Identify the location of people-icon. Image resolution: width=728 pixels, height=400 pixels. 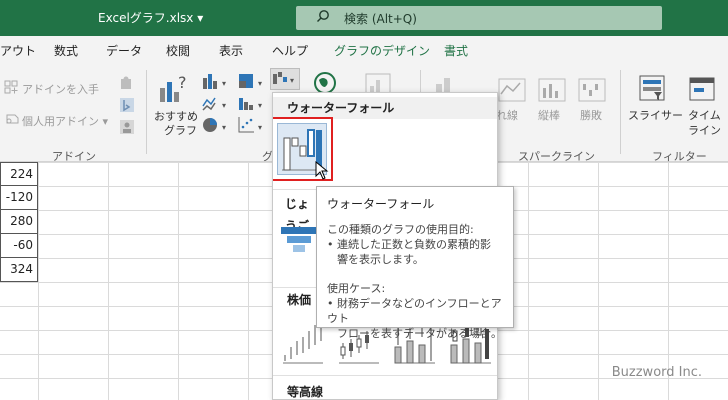
(127, 127).